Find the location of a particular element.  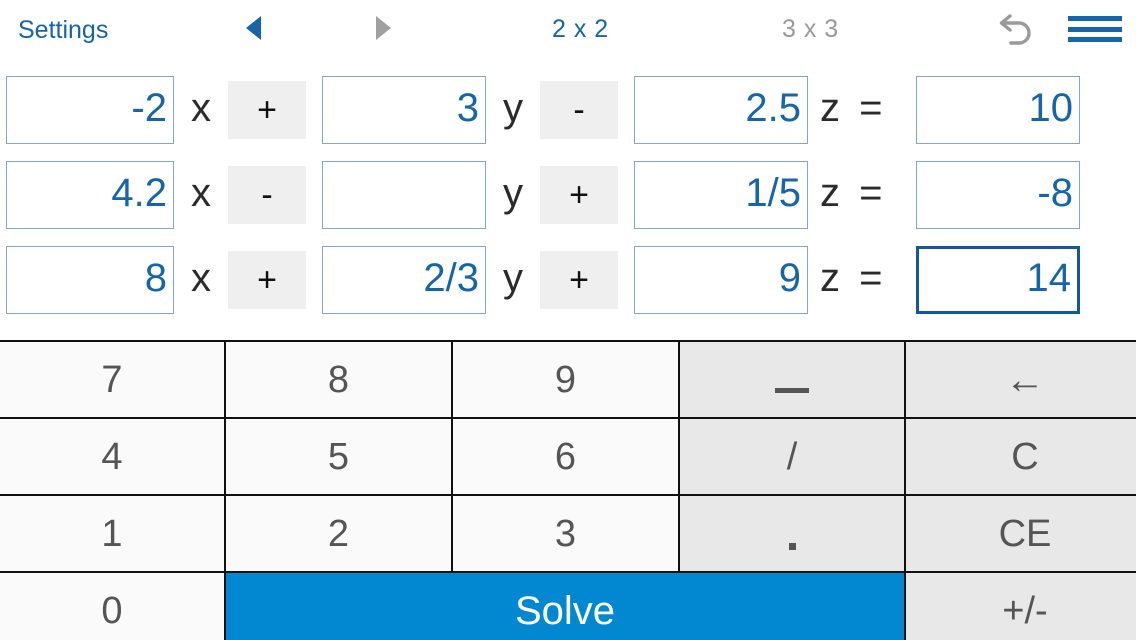

arrow-left-icon is located at coordinates (253, 28).